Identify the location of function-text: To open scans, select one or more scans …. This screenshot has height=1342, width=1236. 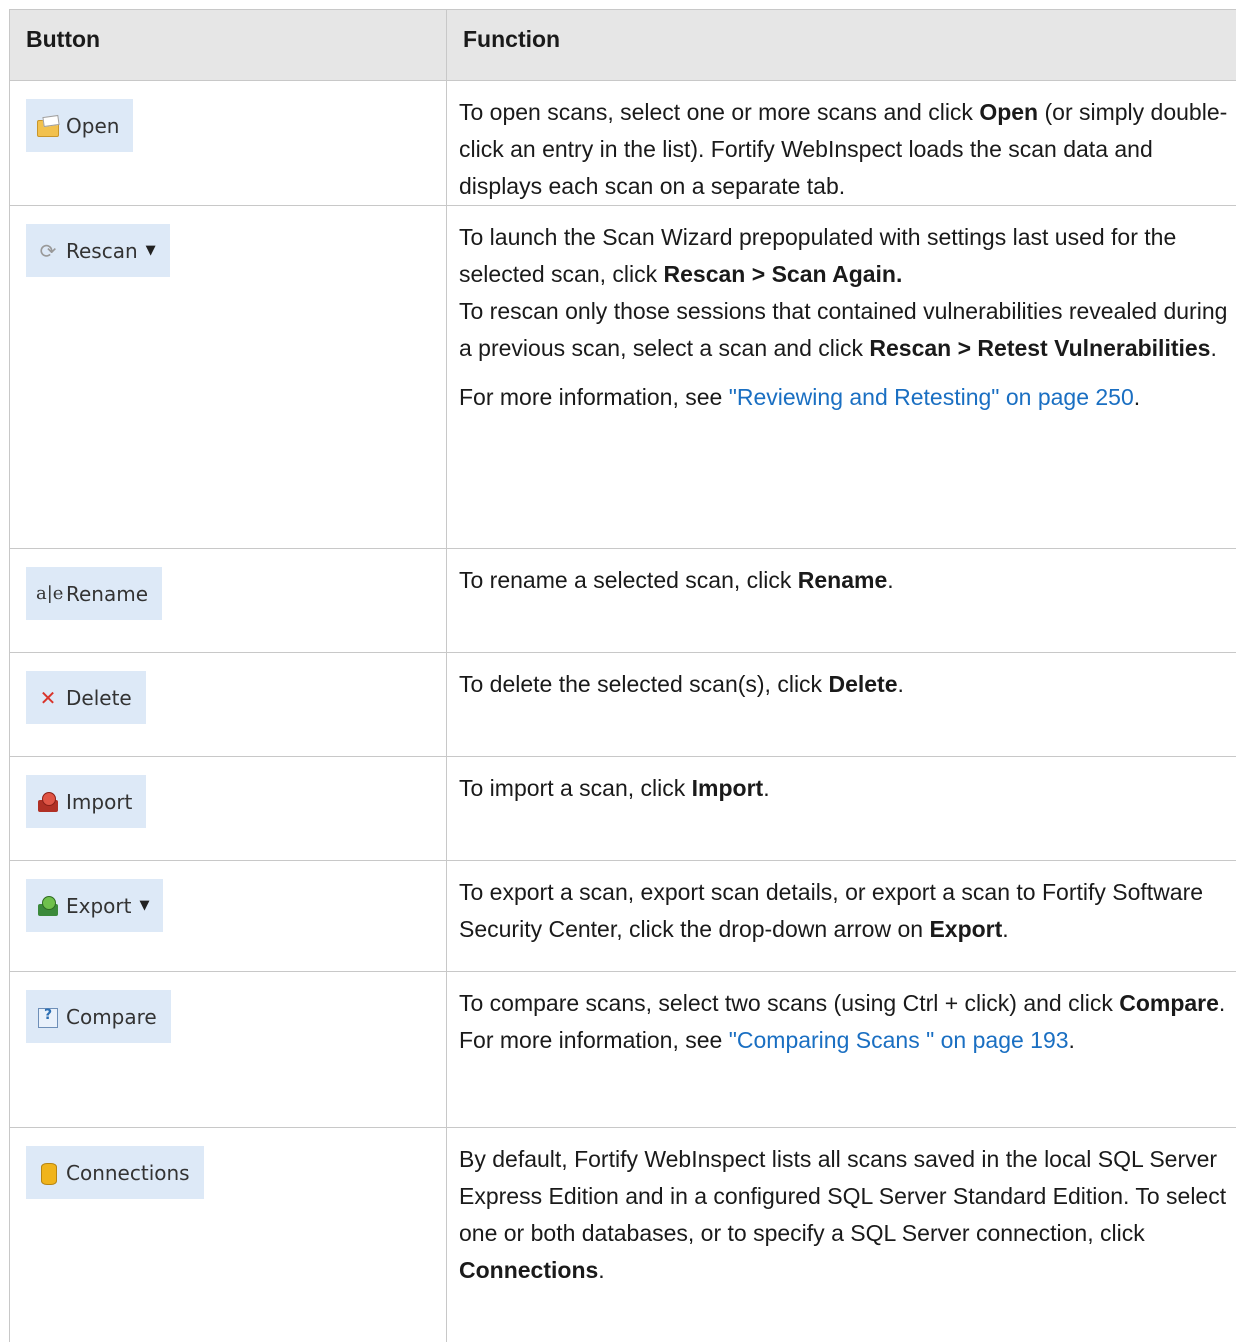
(844, 149).